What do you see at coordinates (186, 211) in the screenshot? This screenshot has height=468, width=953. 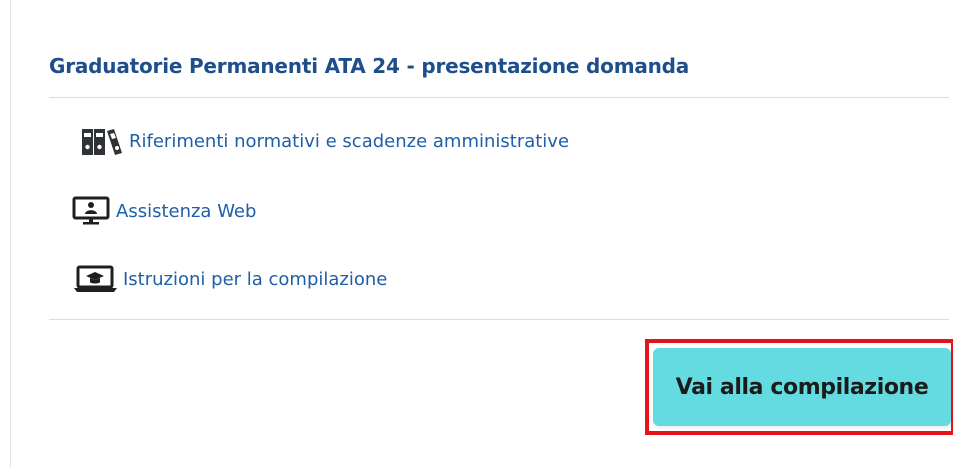 I see `link-label: Assistenza Web` at bounding box center [186, 211].